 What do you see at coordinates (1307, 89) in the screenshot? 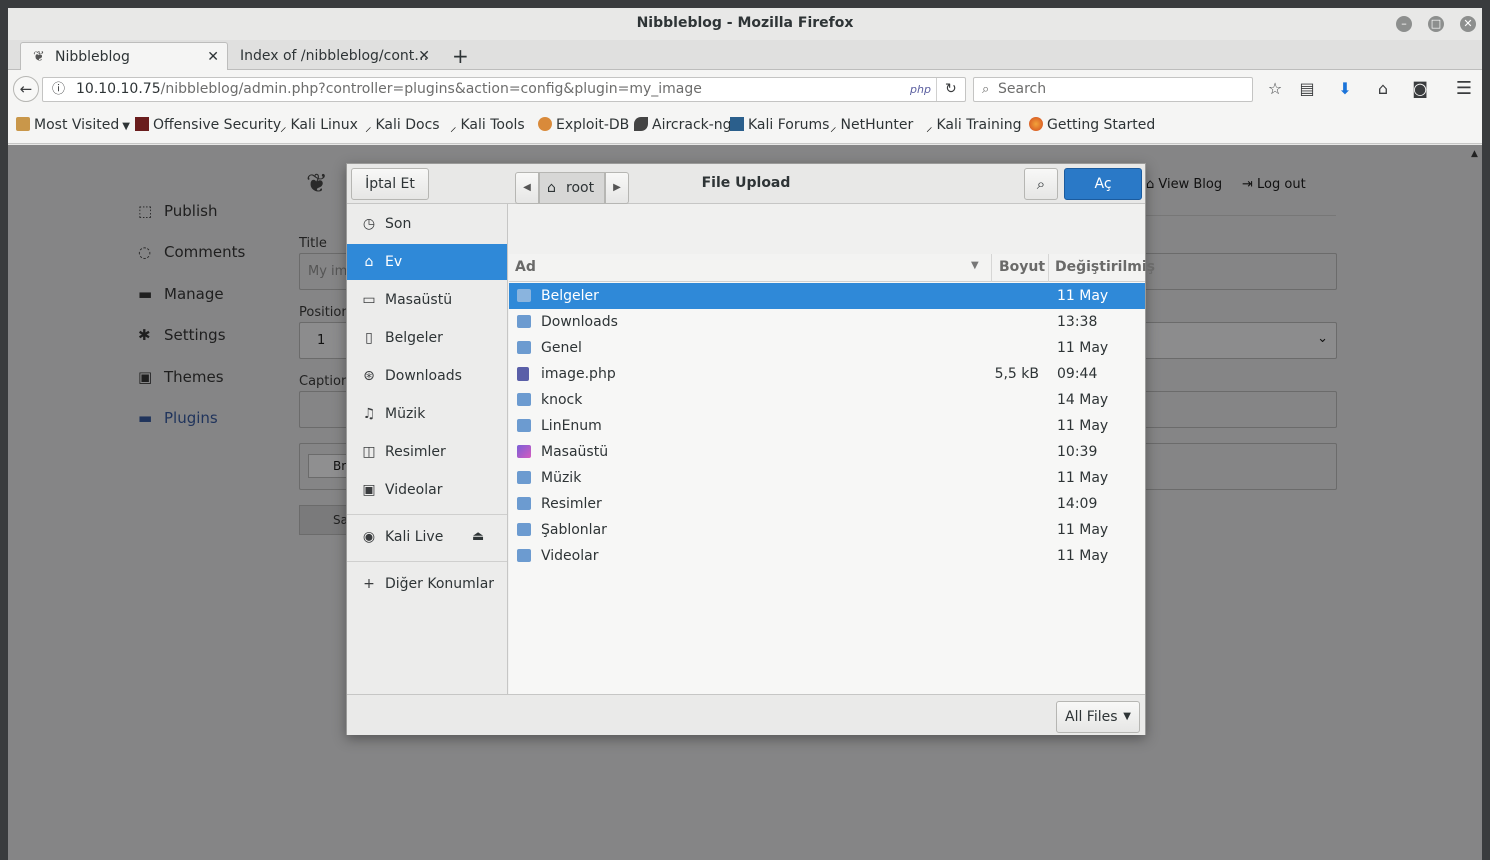
I see `reading-list-icon: ▤` at bounding box center [1307, 89].